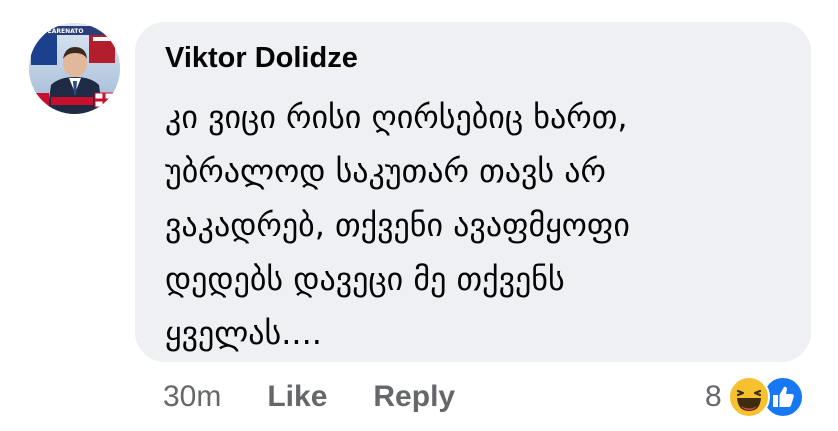 Image resolution: width=838 pixels, height=431 pixels. I want to click on comment-text-line: დედებს დავეცი მე თქვენს, so click(365, 279).